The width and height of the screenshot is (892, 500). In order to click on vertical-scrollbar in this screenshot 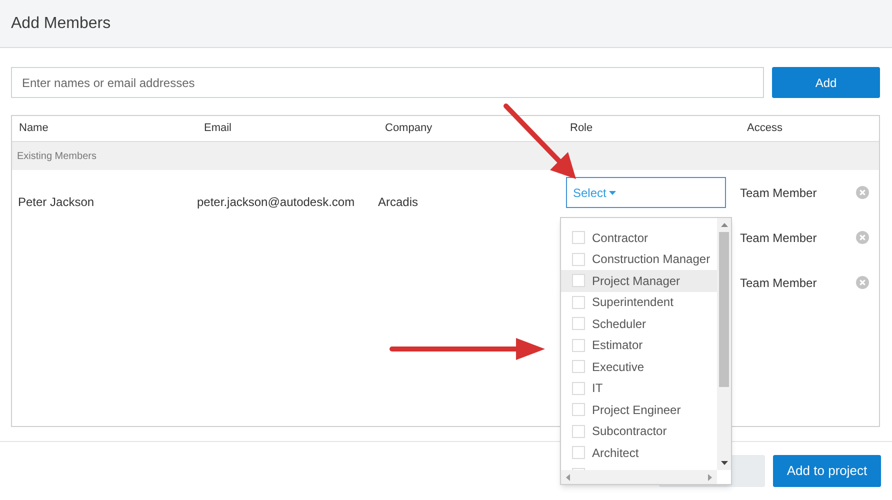, I will do `click(724, 344)`.